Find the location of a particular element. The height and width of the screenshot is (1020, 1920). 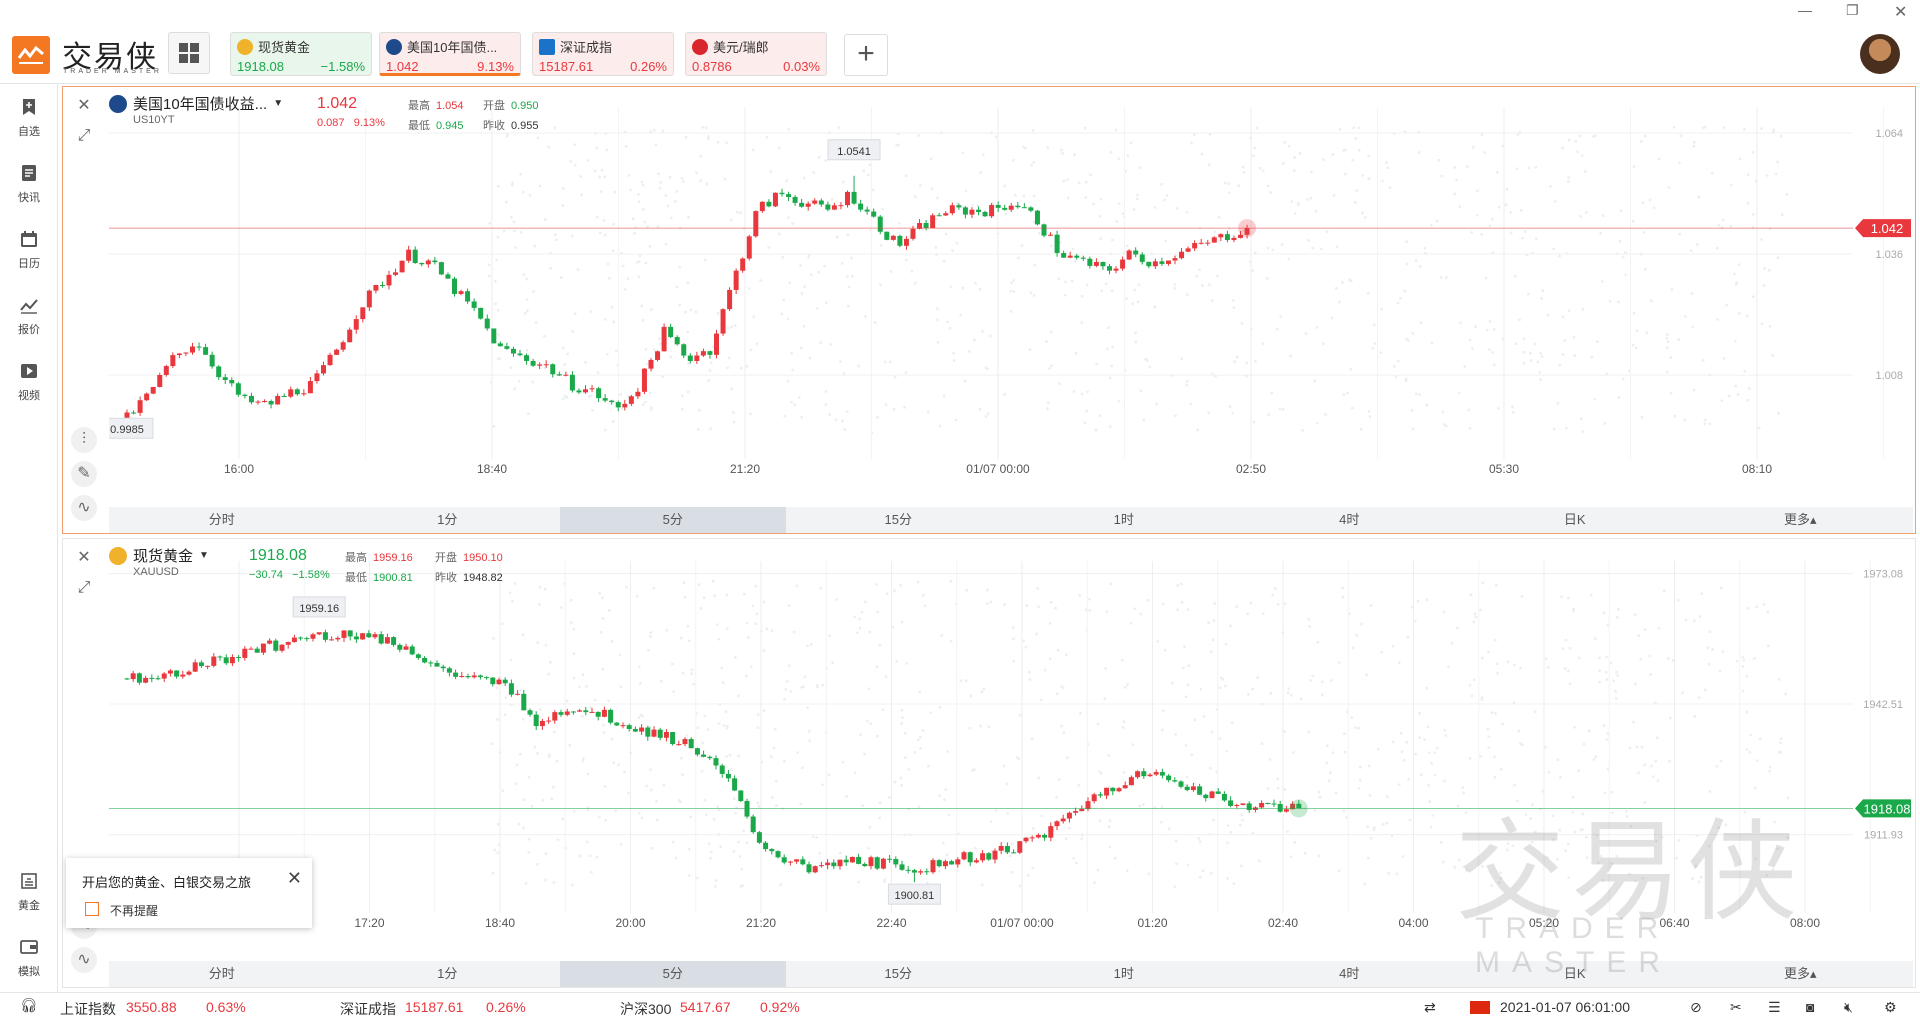

restore-icon: ❐ is located at coordinates (1852, 10).